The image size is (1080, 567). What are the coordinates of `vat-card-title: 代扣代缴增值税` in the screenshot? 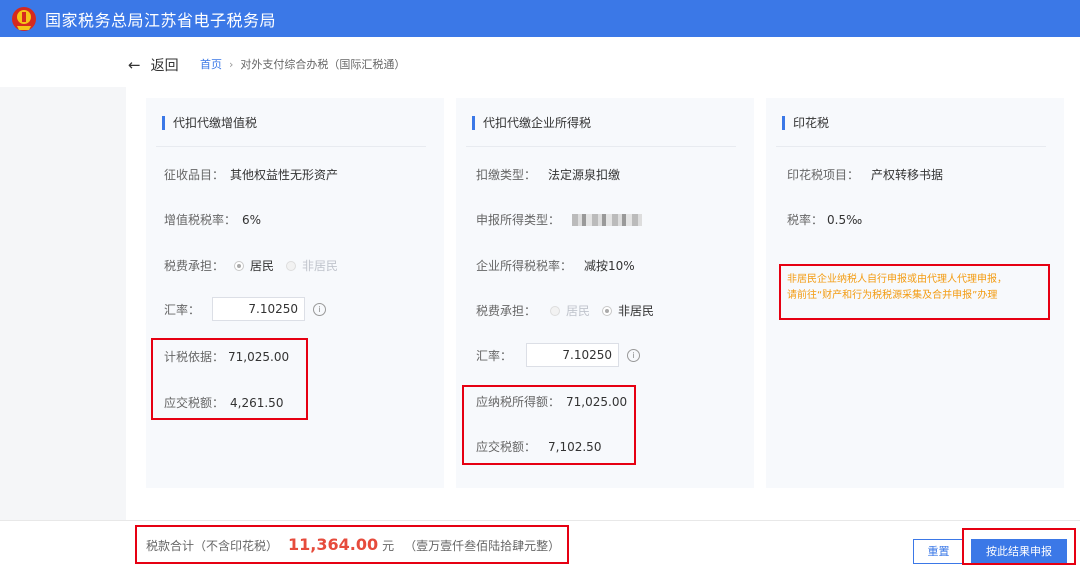 It's located at (209, 123).